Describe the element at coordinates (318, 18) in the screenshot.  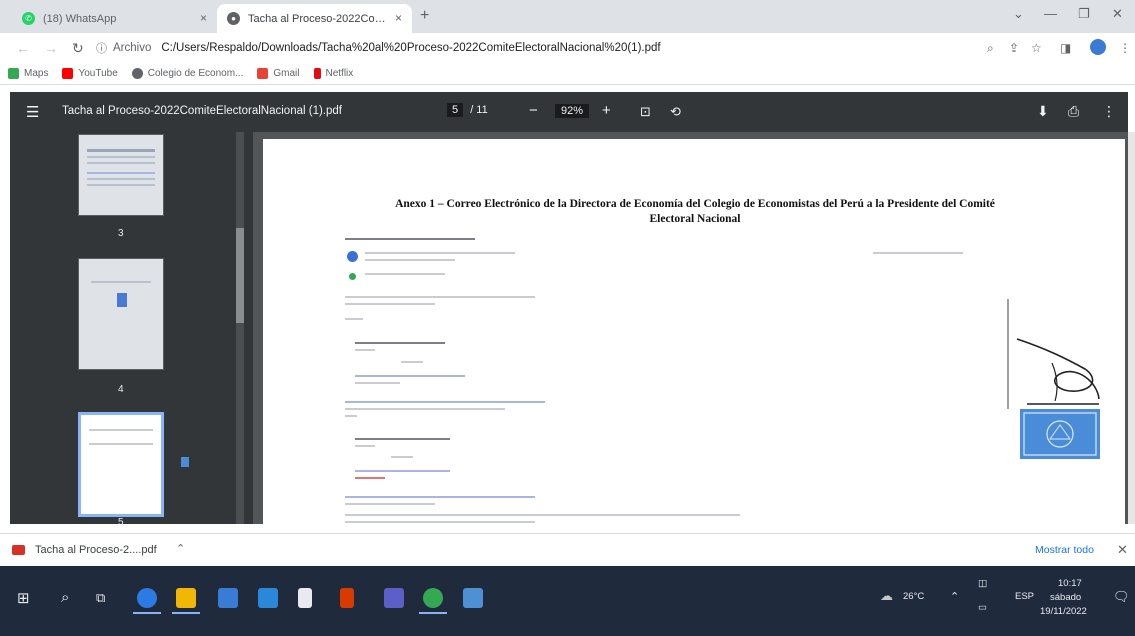
I see `tab-label: Tacha al Proceso-2022ComiteEl` at that location.